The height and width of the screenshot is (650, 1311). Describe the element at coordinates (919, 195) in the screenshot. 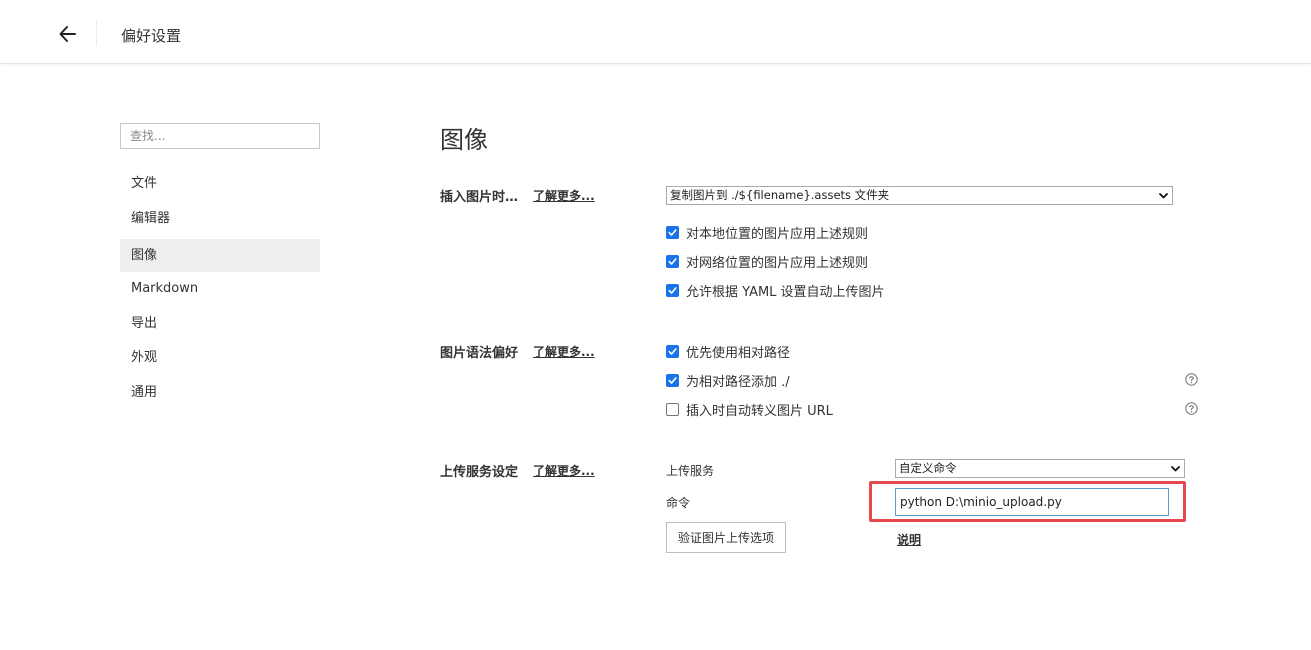

I see `insert-image-rule-select: 复制图片到 ./${filename}.assets 文件夹` at that location.